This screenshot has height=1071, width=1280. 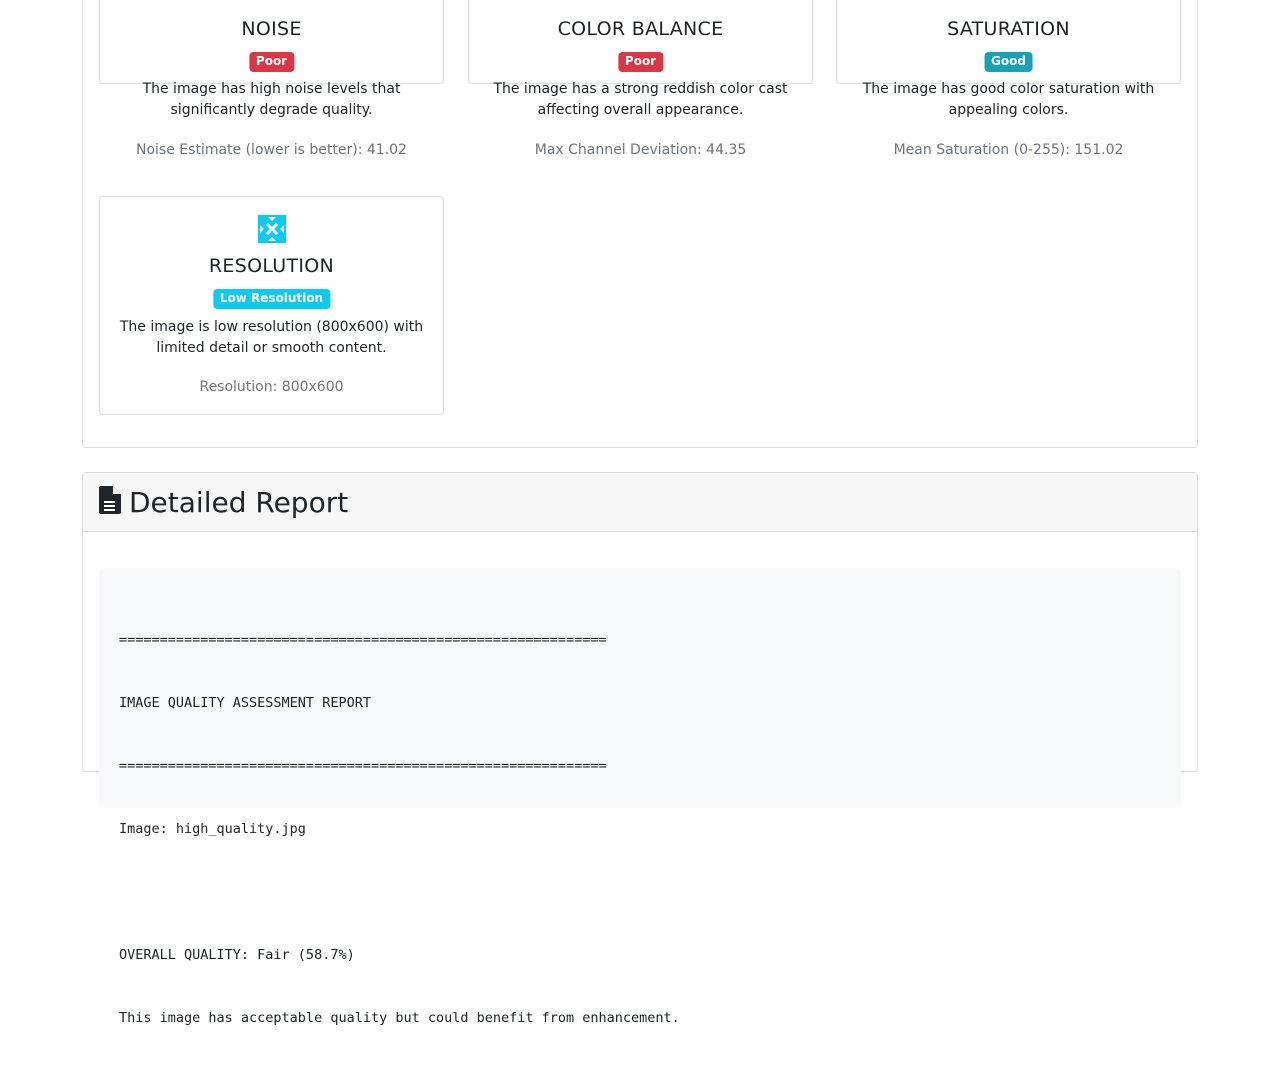 I want to click on report-title: Detailed Report, so click(x=239, y=502).